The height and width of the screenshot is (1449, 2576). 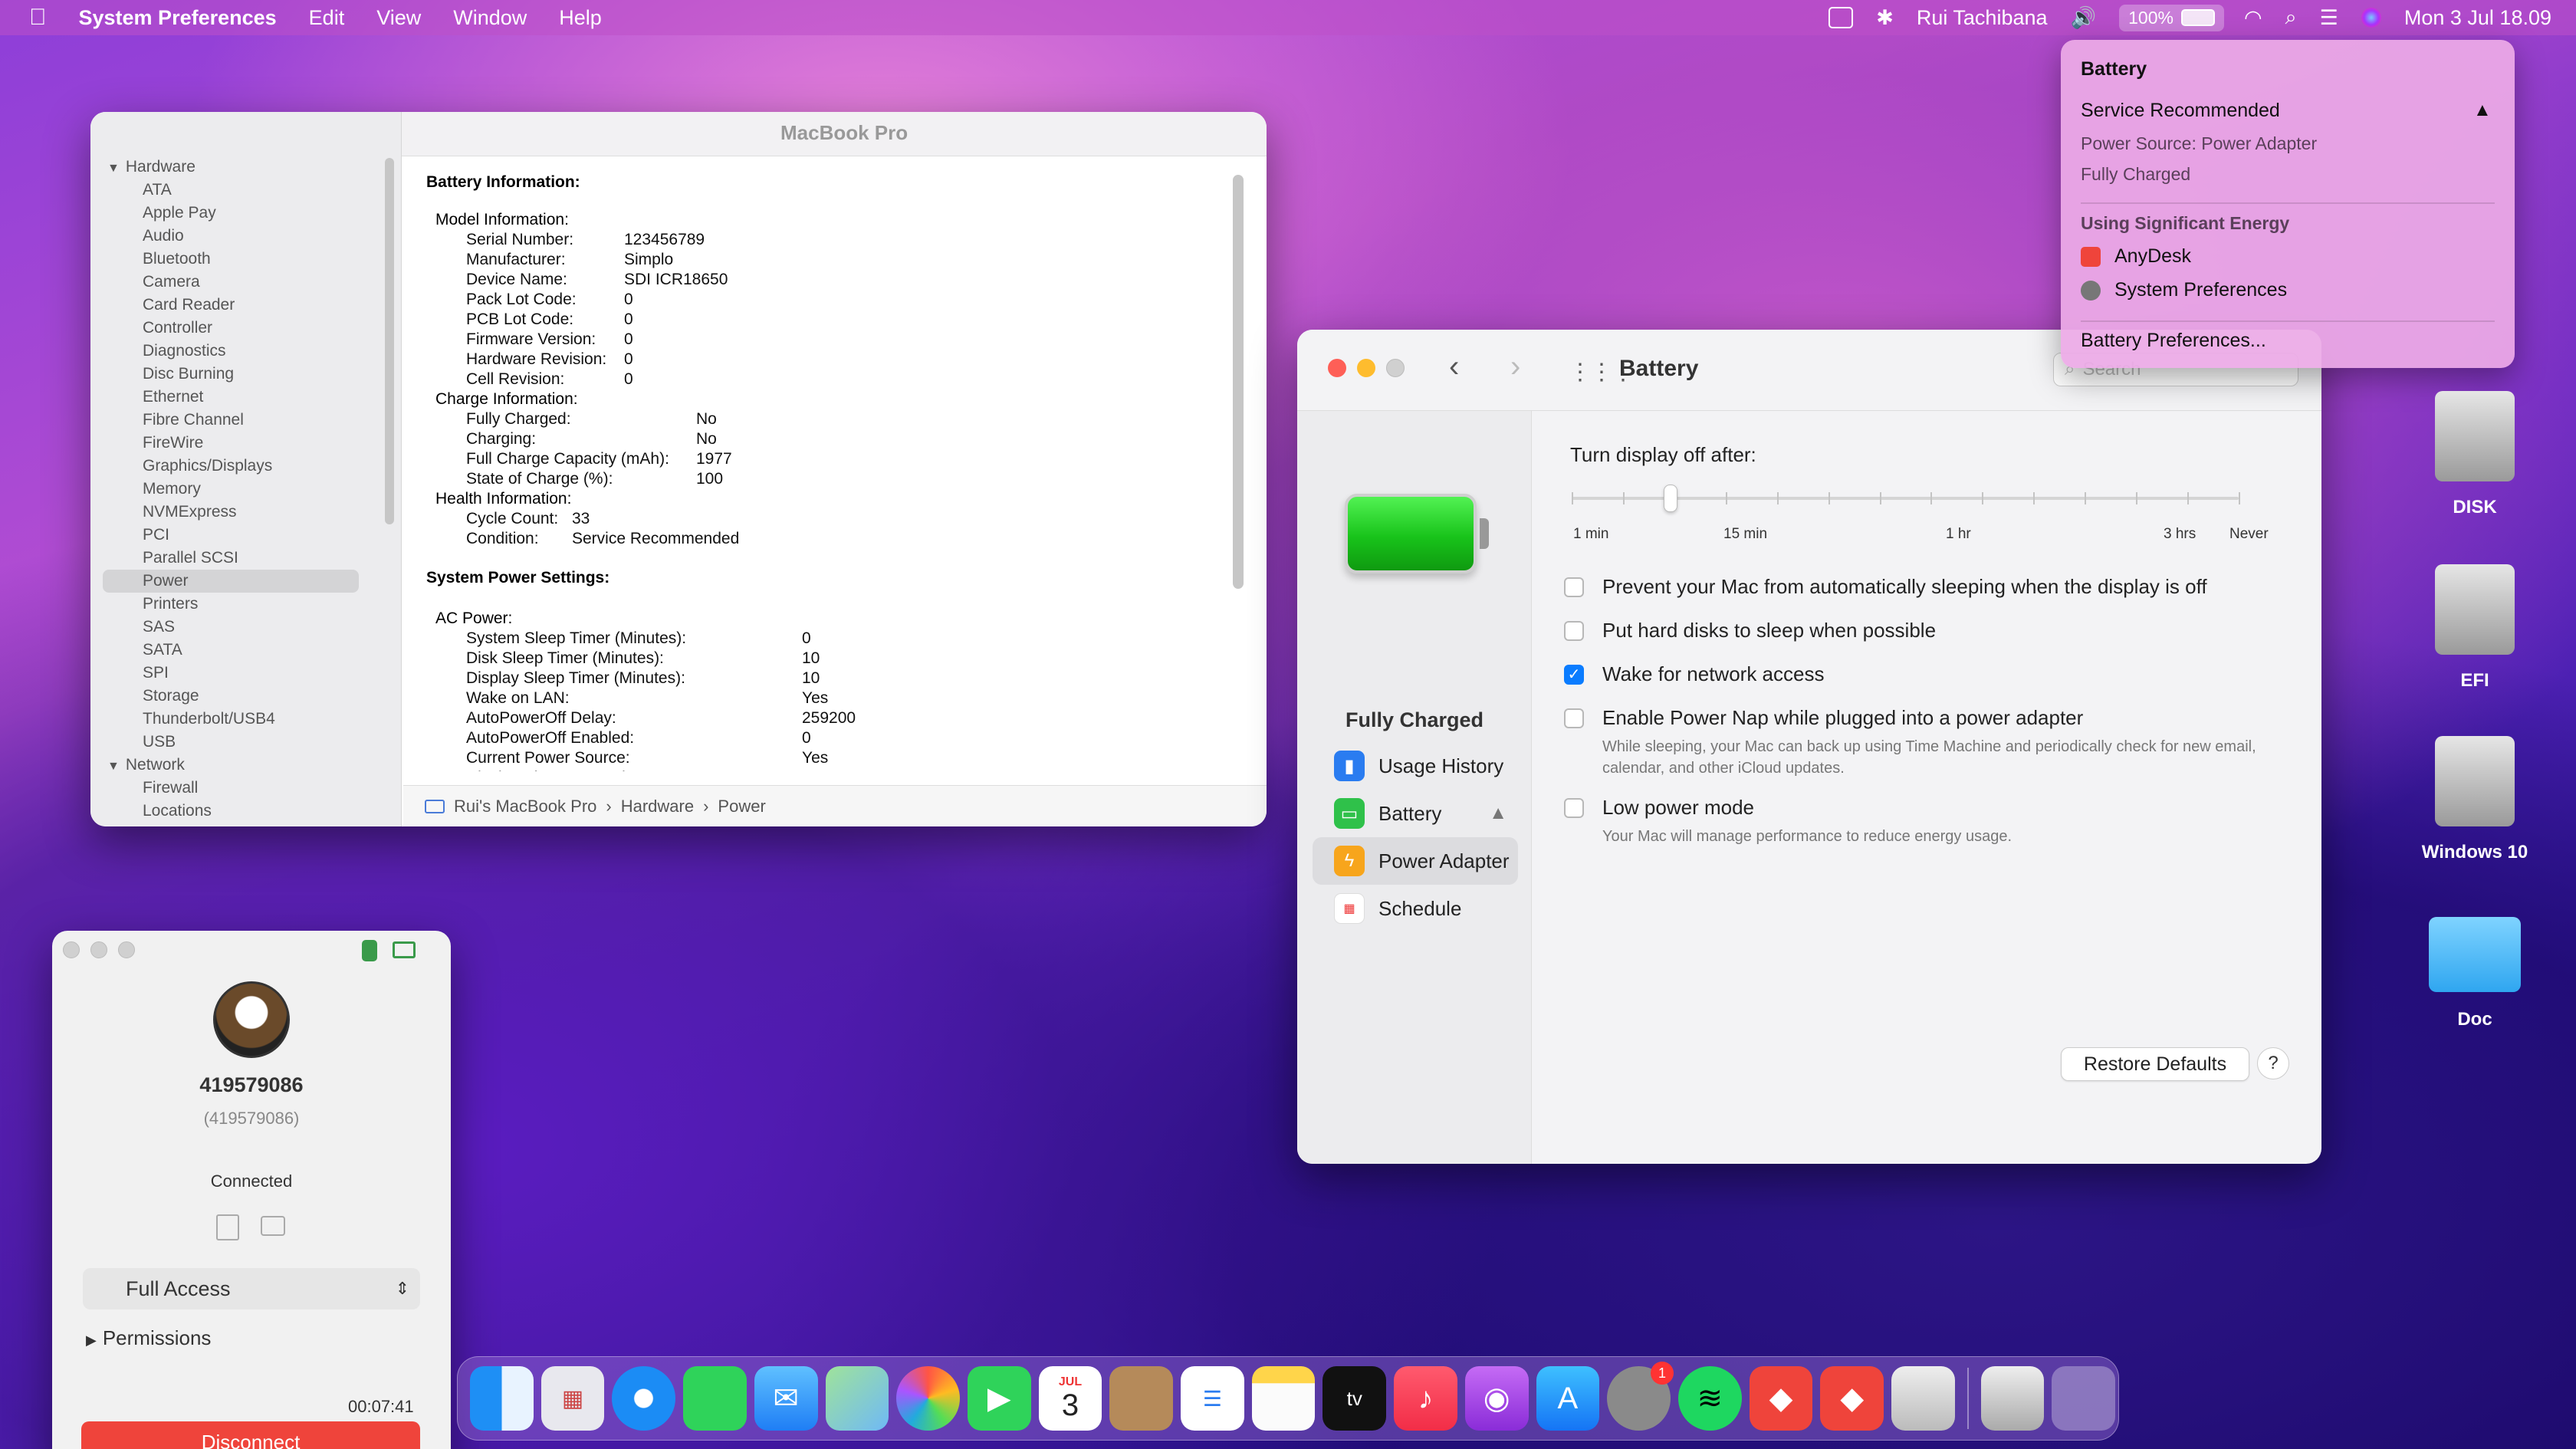 What do you see at coordinates (490, 18) in the screenshot?
I see `menu-window: Window` at bounding box center [490, 18].